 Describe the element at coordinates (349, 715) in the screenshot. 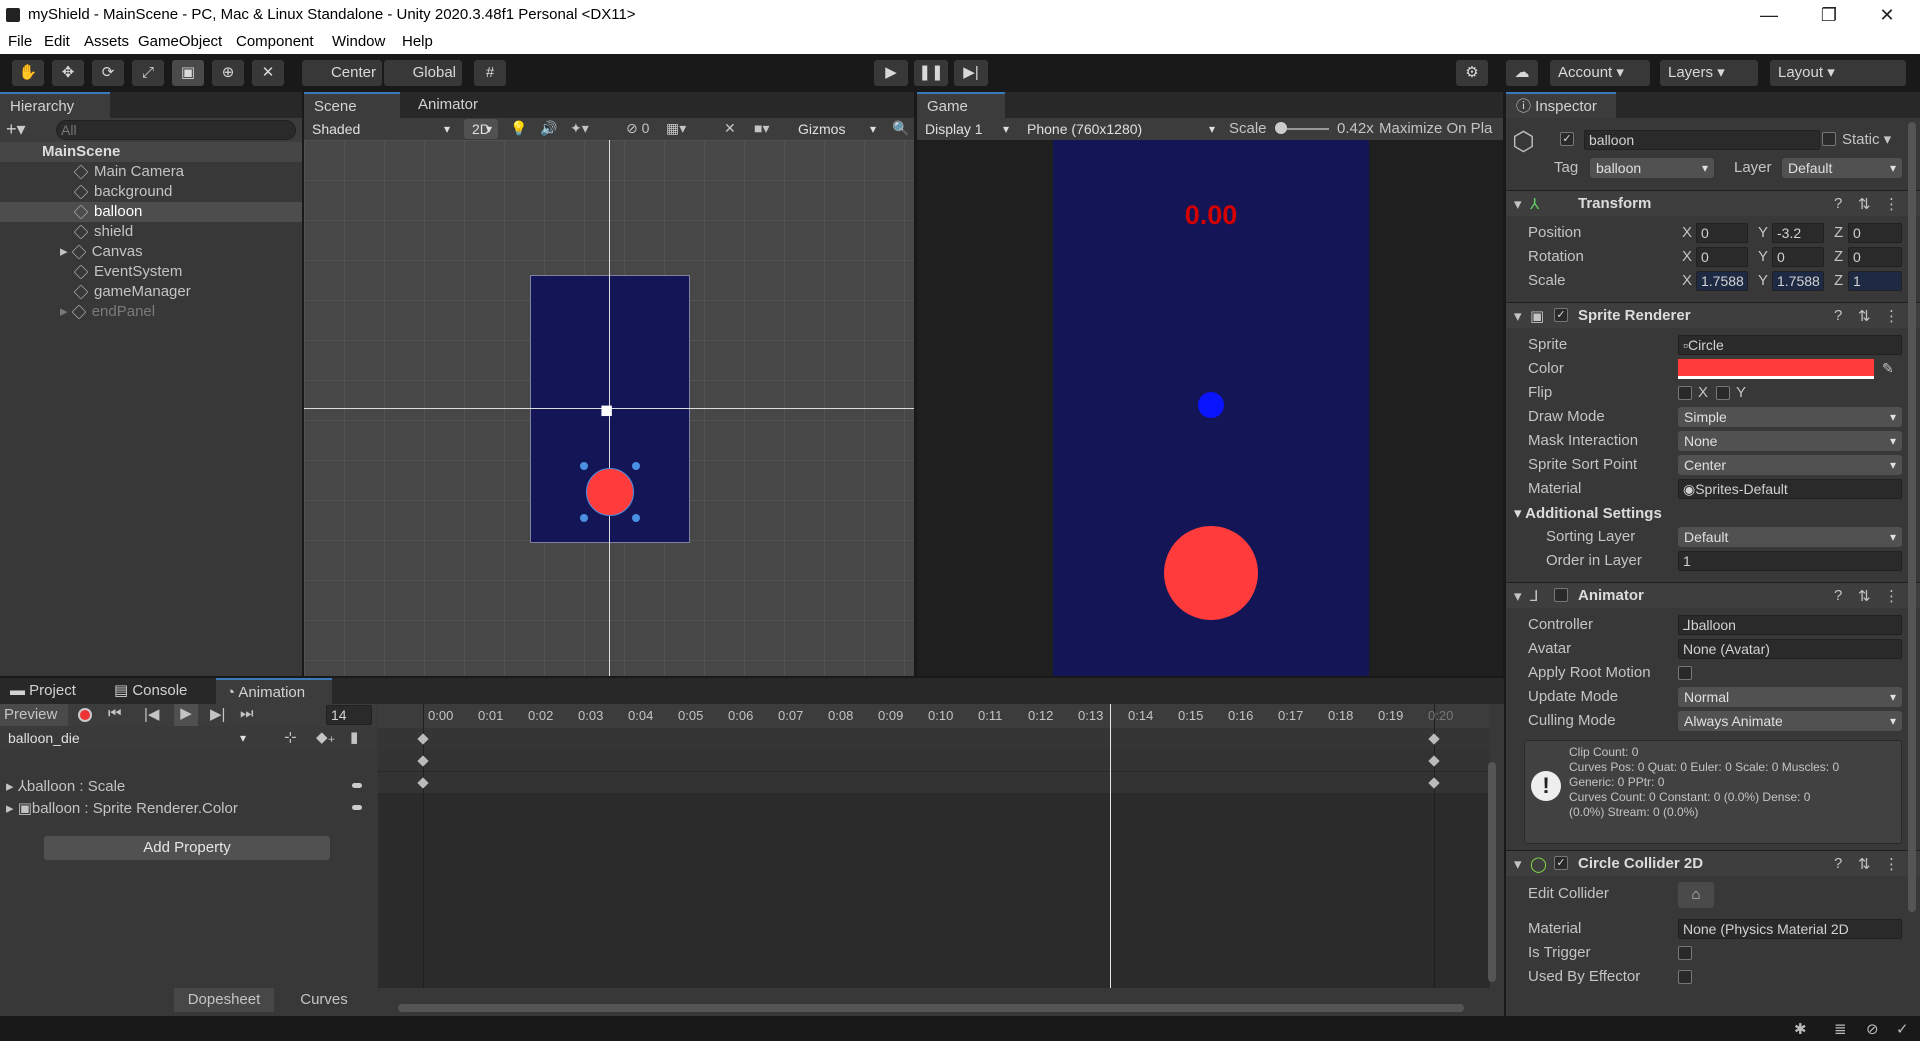

I see `frame-input: 14` at that location.